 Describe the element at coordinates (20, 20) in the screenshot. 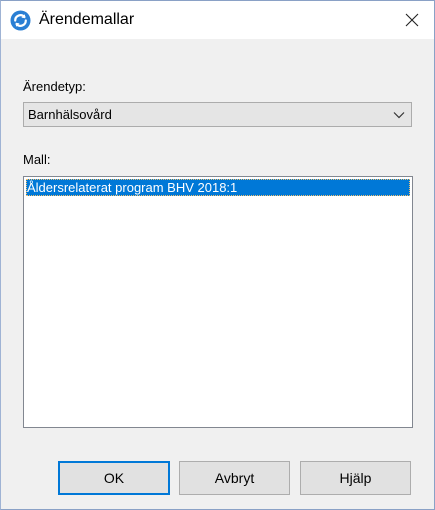

I see `refresh-circle-icon` at that location.